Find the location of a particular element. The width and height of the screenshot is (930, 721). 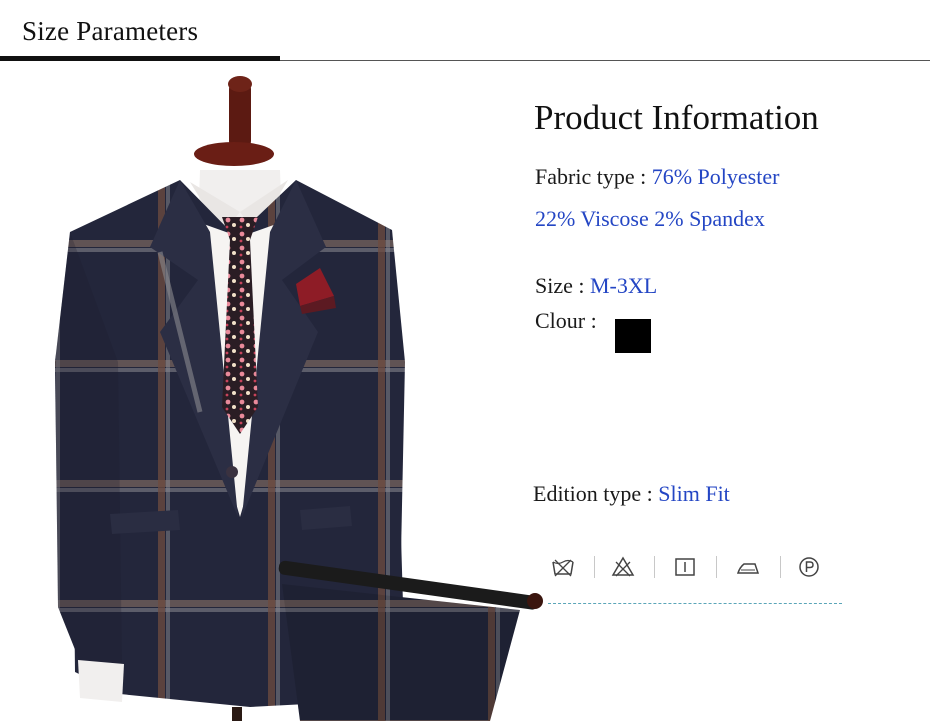

colour-row: Clour : is located at coordinates (566, 321).